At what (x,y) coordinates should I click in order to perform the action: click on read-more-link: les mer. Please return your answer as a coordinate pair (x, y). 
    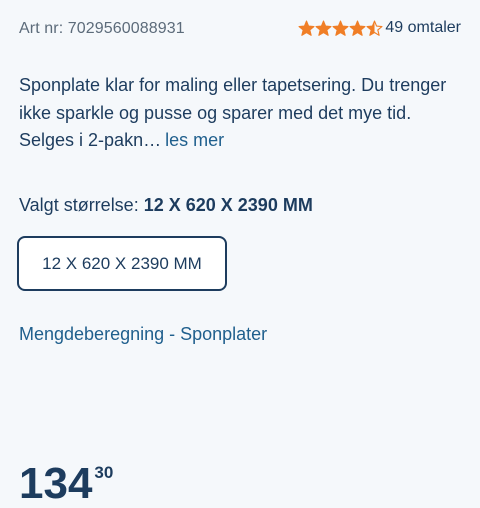
    Looking at the image, I should click on (194, 140).